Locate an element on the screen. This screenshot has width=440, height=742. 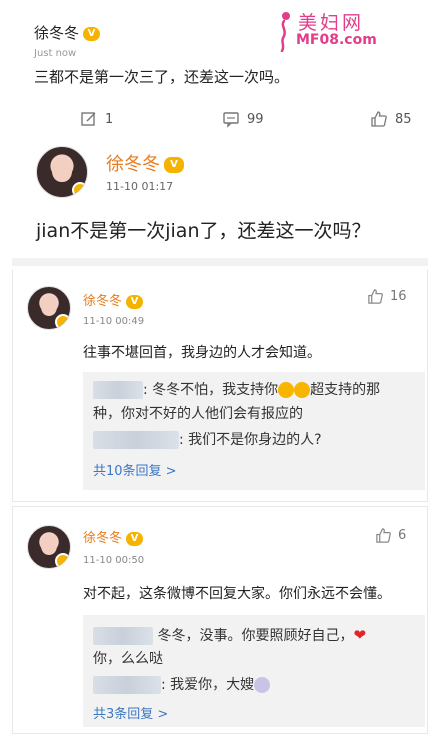
post-author-name: 徐冬冬 is located at coordinates (57, 33).